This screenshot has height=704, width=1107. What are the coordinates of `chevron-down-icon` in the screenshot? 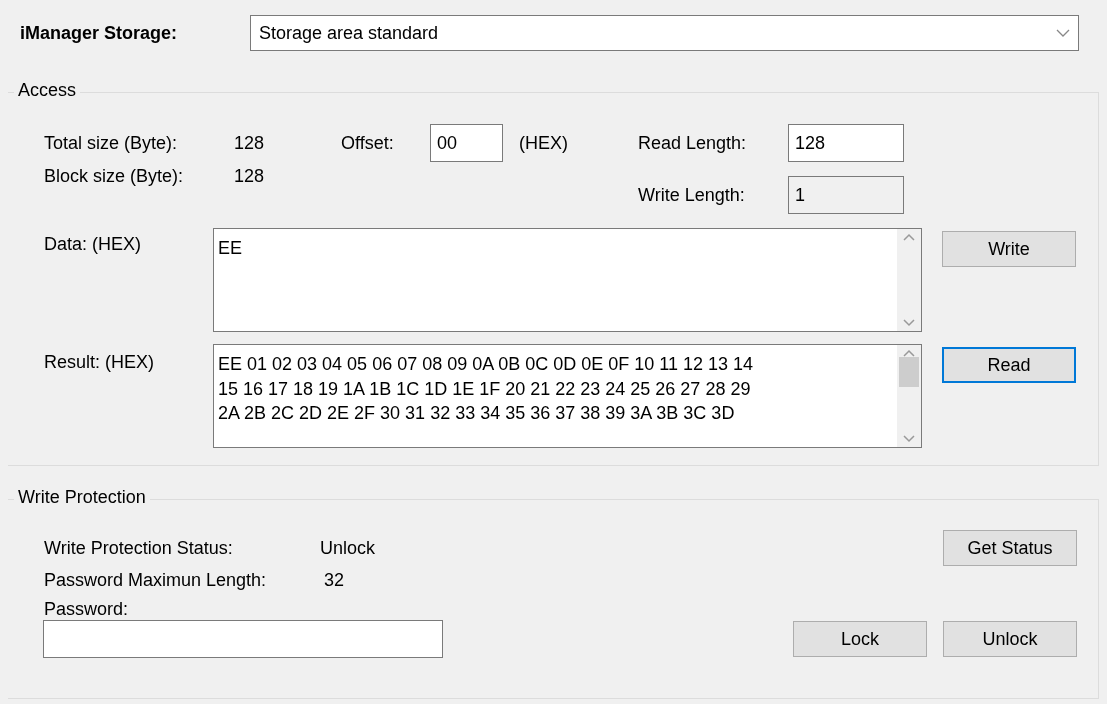 It's located at (1063, 33).